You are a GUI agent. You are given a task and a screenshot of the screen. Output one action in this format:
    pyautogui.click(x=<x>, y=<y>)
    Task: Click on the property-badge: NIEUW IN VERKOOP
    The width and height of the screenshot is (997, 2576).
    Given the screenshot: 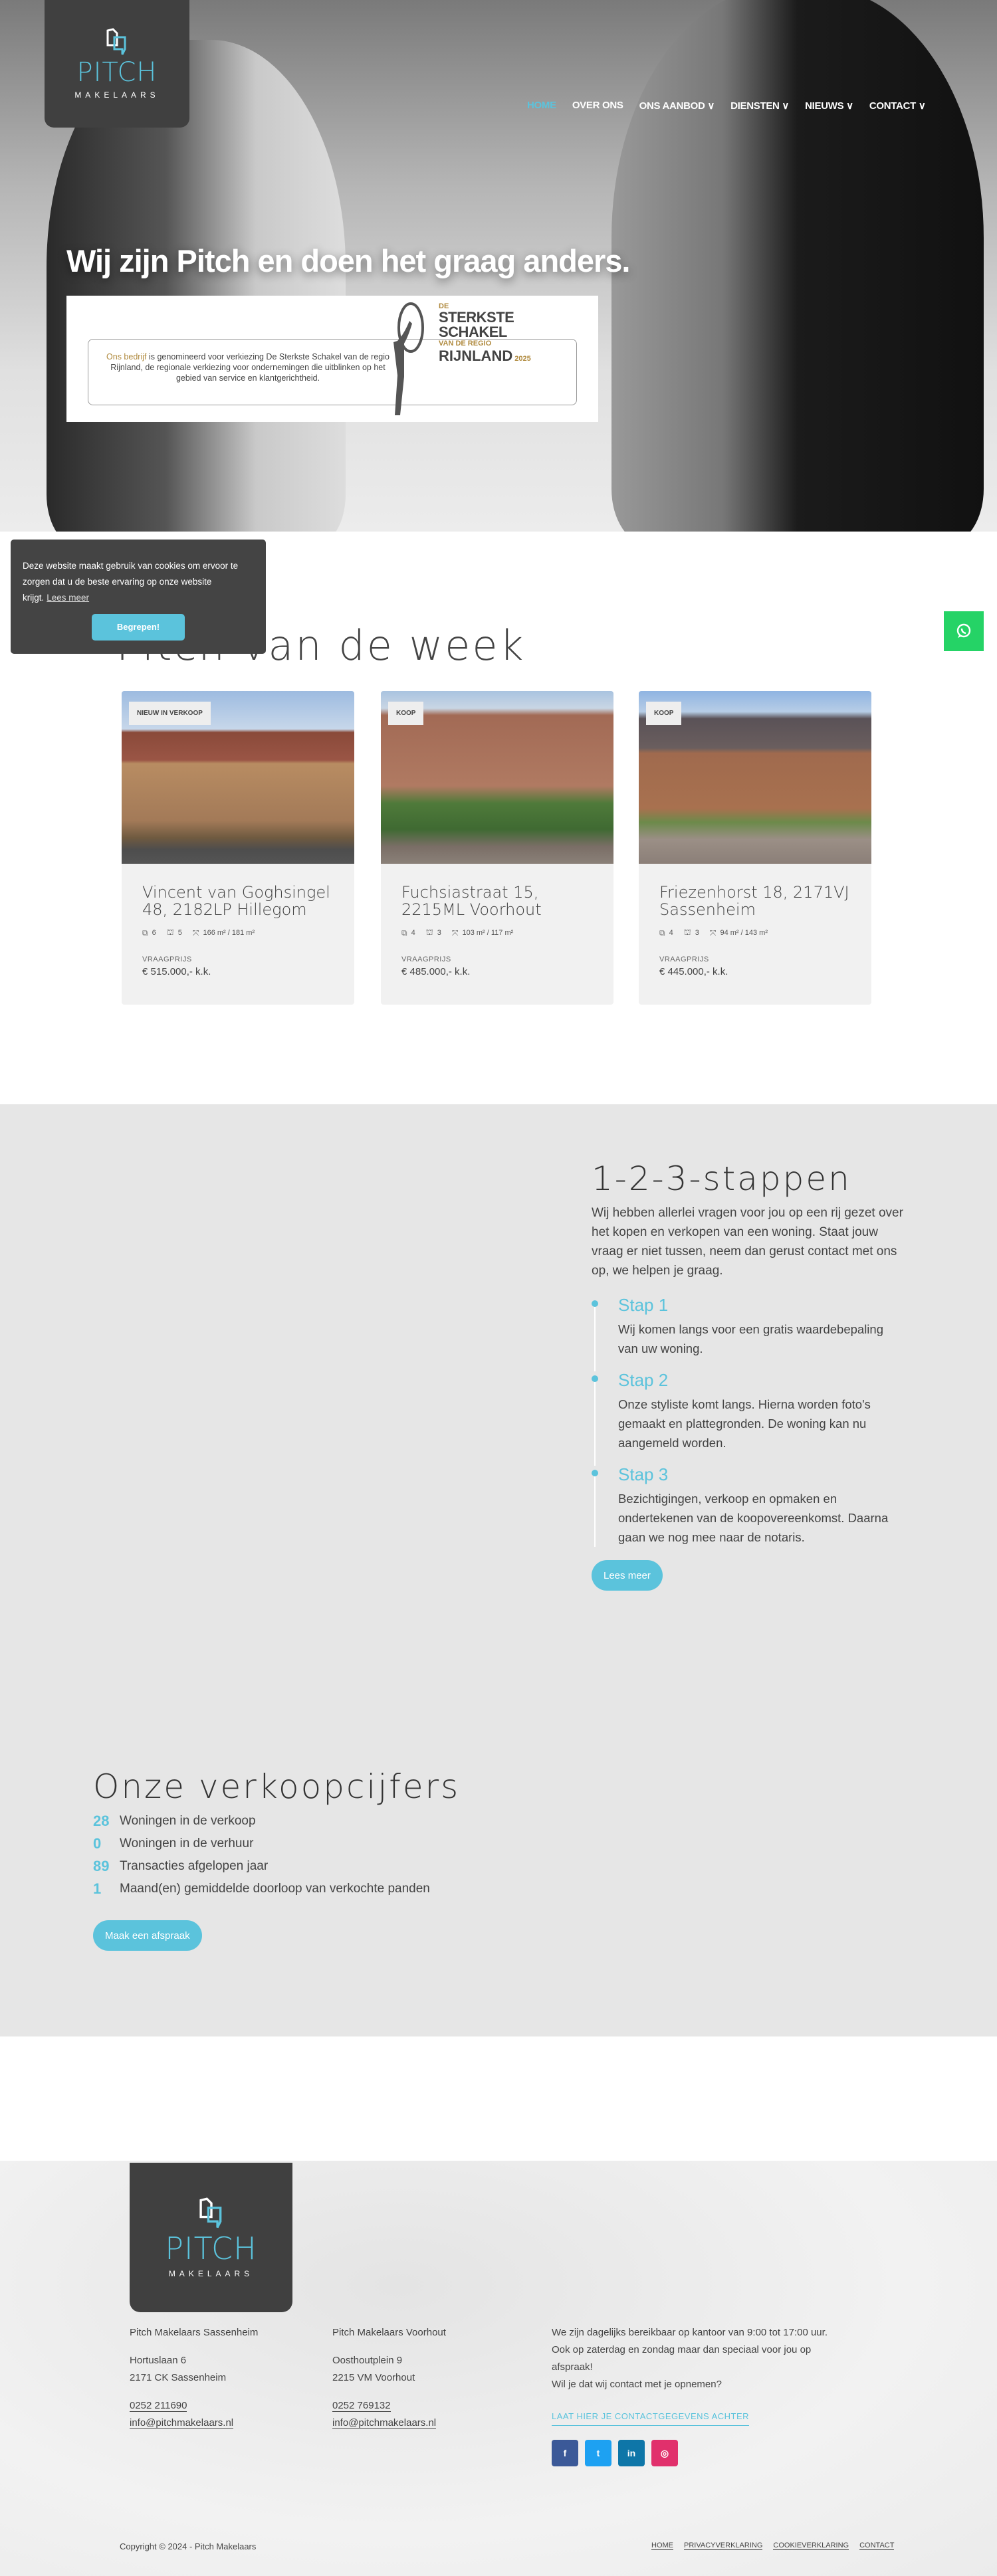 What is the action you would take?
    pyautogui.click(x=170, y=714)
    